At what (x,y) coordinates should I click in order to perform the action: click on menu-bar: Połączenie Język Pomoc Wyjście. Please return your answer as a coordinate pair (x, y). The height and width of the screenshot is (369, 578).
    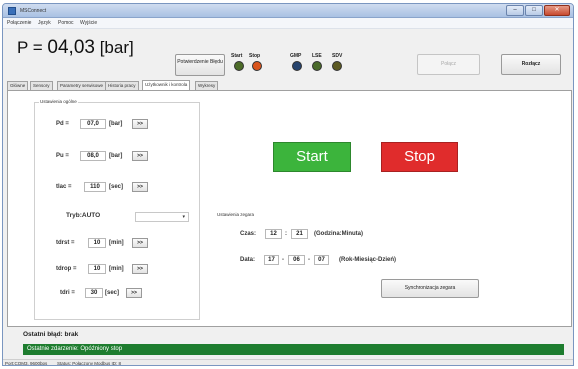
    Looking at the image, I should click on (288, 23).